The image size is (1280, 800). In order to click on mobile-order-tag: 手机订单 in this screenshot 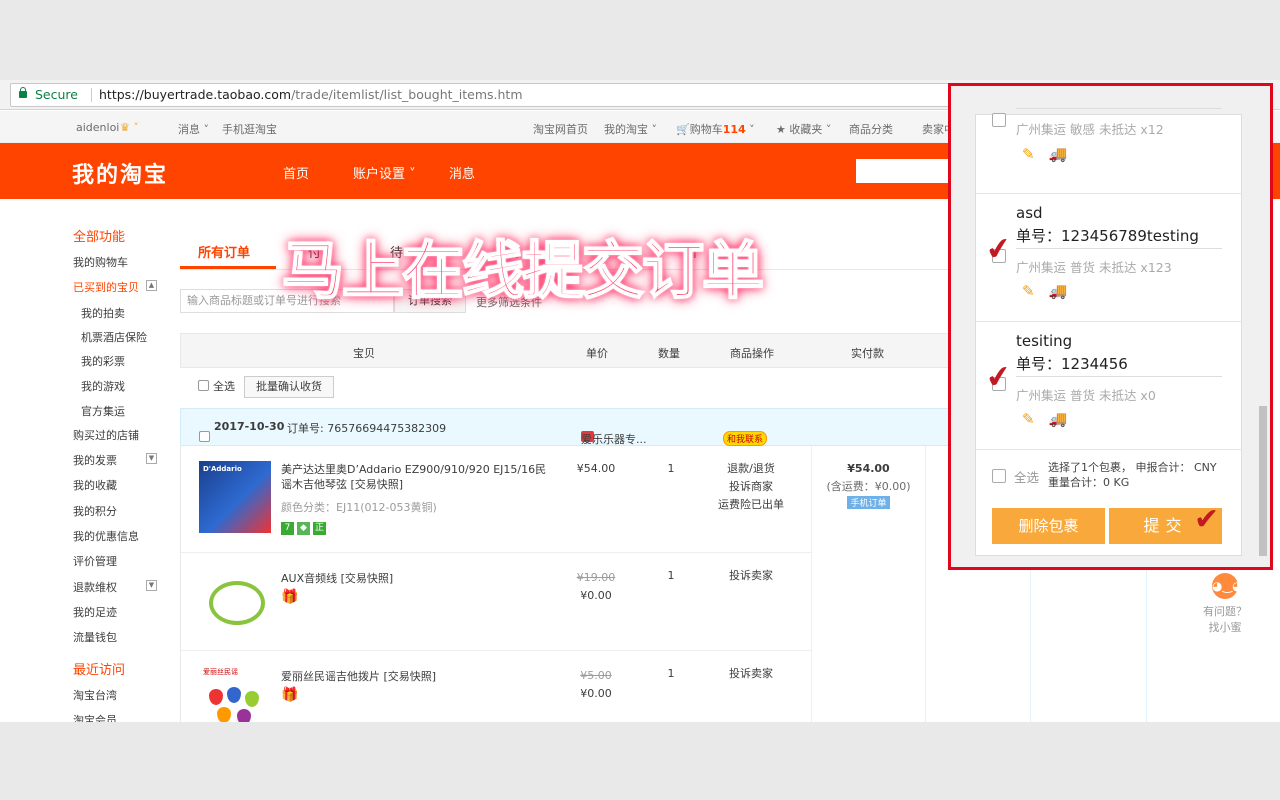, I will do `click(868, 502)`.